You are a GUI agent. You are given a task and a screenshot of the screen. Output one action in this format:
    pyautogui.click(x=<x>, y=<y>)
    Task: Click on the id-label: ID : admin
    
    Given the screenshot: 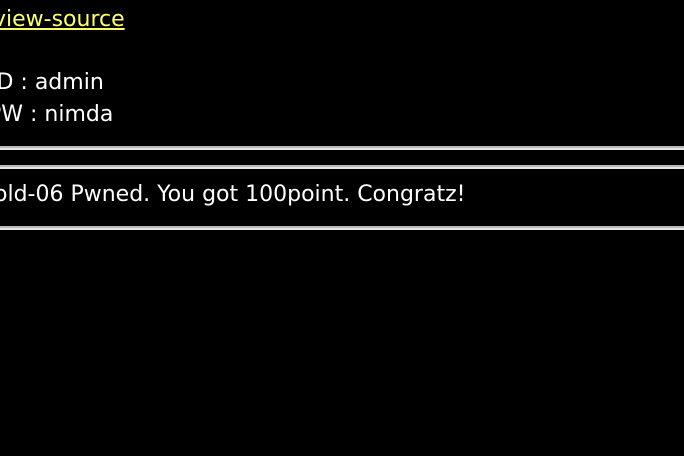 What is the action you would take?
    pyautogui.click(x=52, y=82)
    